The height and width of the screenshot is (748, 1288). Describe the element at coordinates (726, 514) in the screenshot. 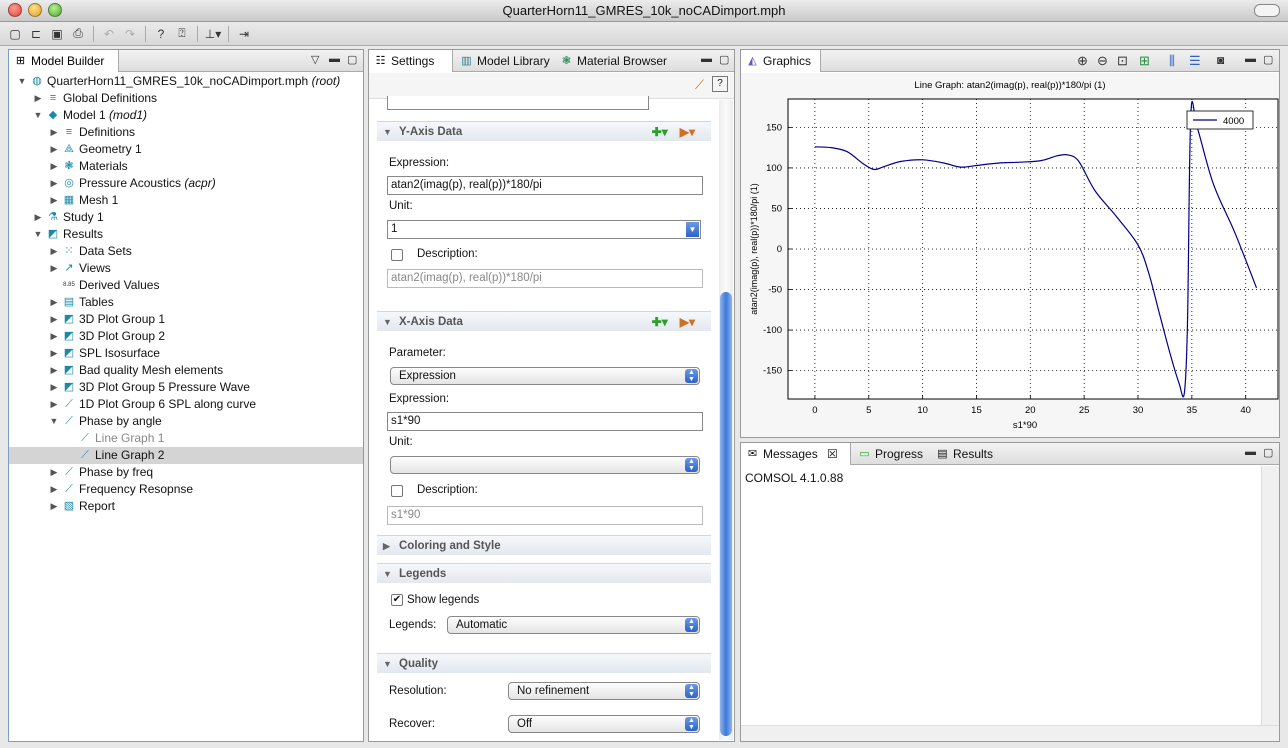

I see `settings-scrollbar-thumb` at that location.